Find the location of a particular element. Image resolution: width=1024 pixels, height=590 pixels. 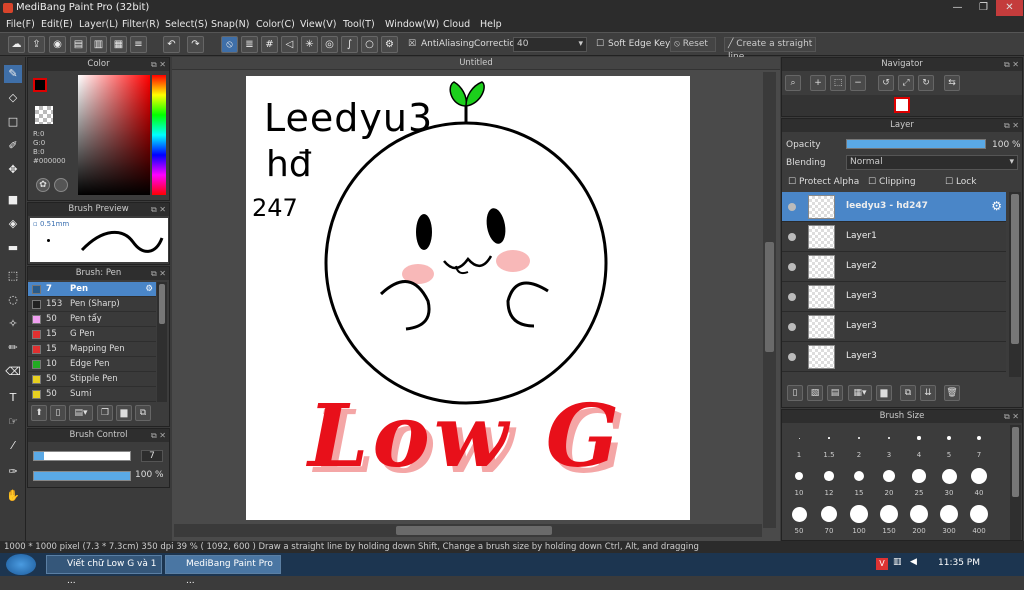

document-tab: Untitled is located at coordinates (476, 63).